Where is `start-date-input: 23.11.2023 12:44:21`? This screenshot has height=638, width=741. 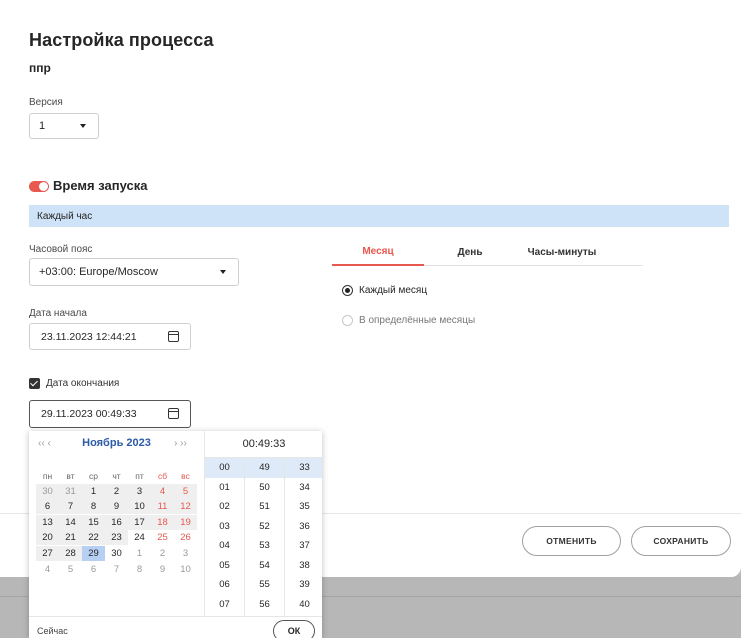
start-date-input: 23.11.2023 12:44:21 is located at coordinates (110, 336).